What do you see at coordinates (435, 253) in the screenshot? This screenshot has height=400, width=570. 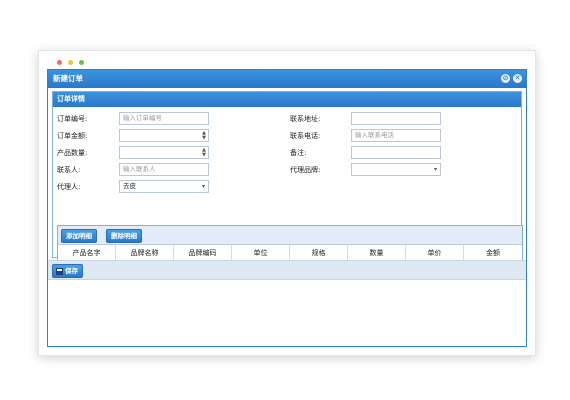 I see `column-header: 单价` at bounding box center [435, 253].